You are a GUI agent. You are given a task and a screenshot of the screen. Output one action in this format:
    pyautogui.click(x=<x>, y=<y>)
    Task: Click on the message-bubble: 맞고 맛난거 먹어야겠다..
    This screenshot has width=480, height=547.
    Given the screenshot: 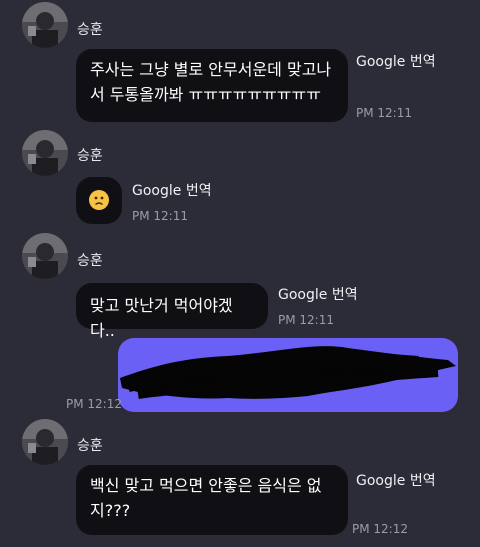 What is the action you would take?
    pyautogui.click(x=172, y=311)
    